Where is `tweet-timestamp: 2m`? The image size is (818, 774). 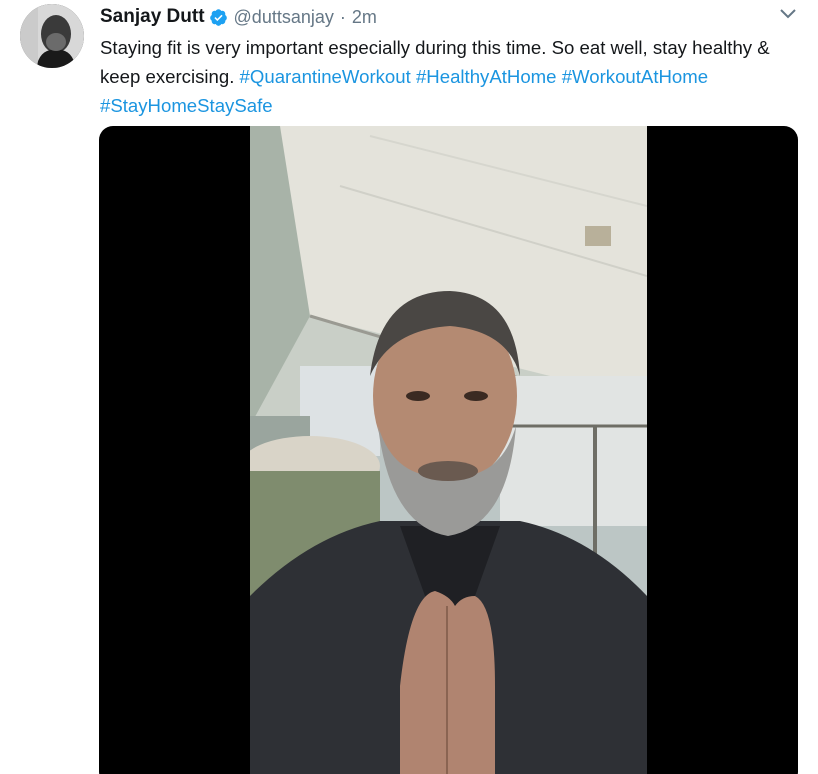
tweet-timestamp: 2m is located at coordinates (364, 17).